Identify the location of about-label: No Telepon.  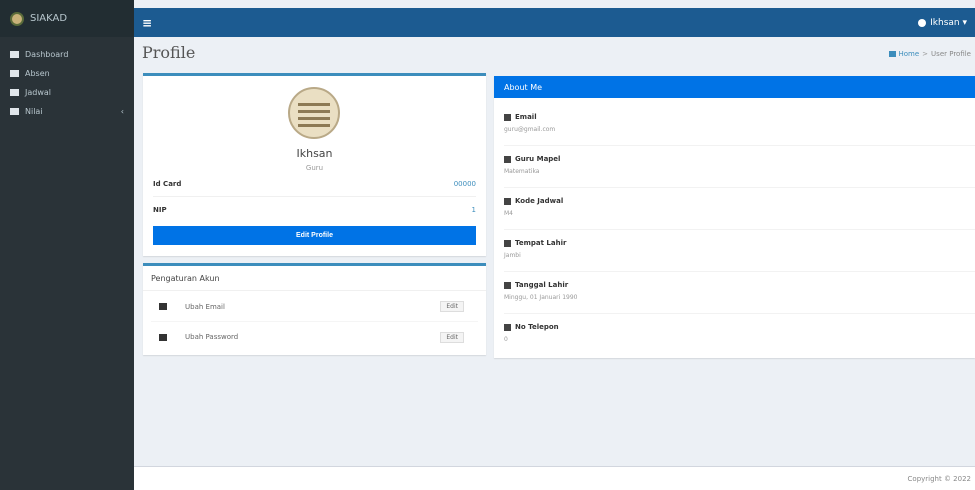
(537, 327).